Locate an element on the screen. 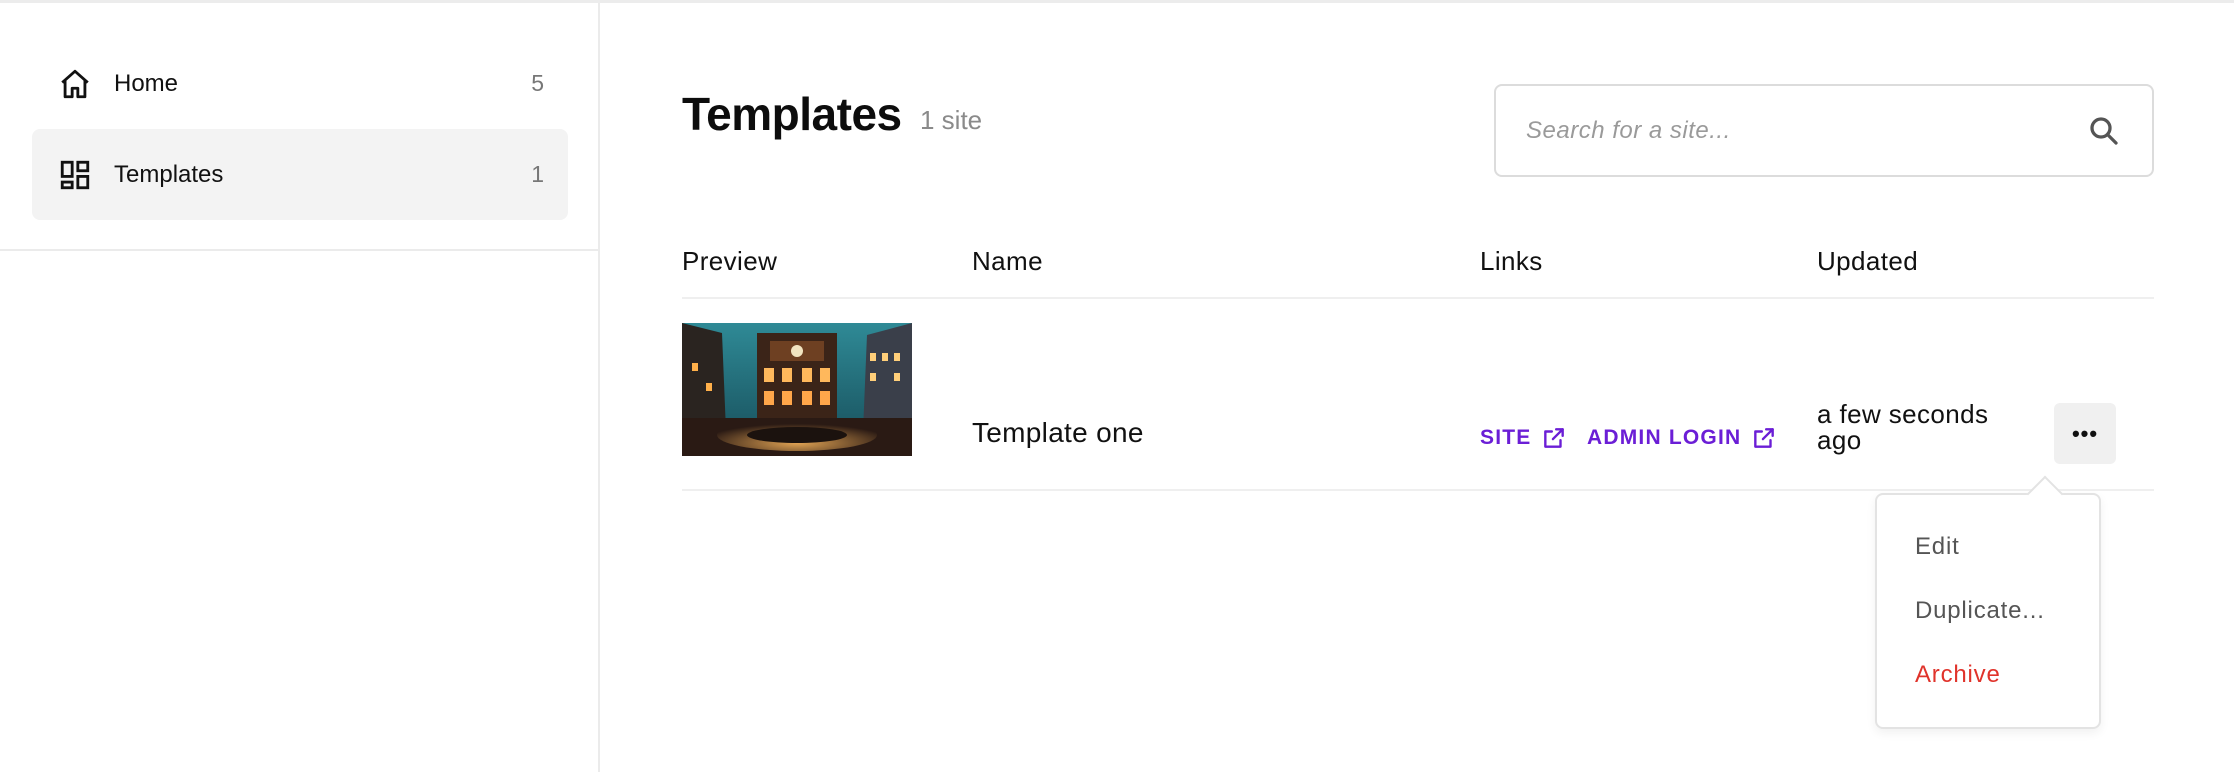 The width and height of the screenshot is (2234, 772). column-header-updated: Updated is located at coordinates (1868, 261).